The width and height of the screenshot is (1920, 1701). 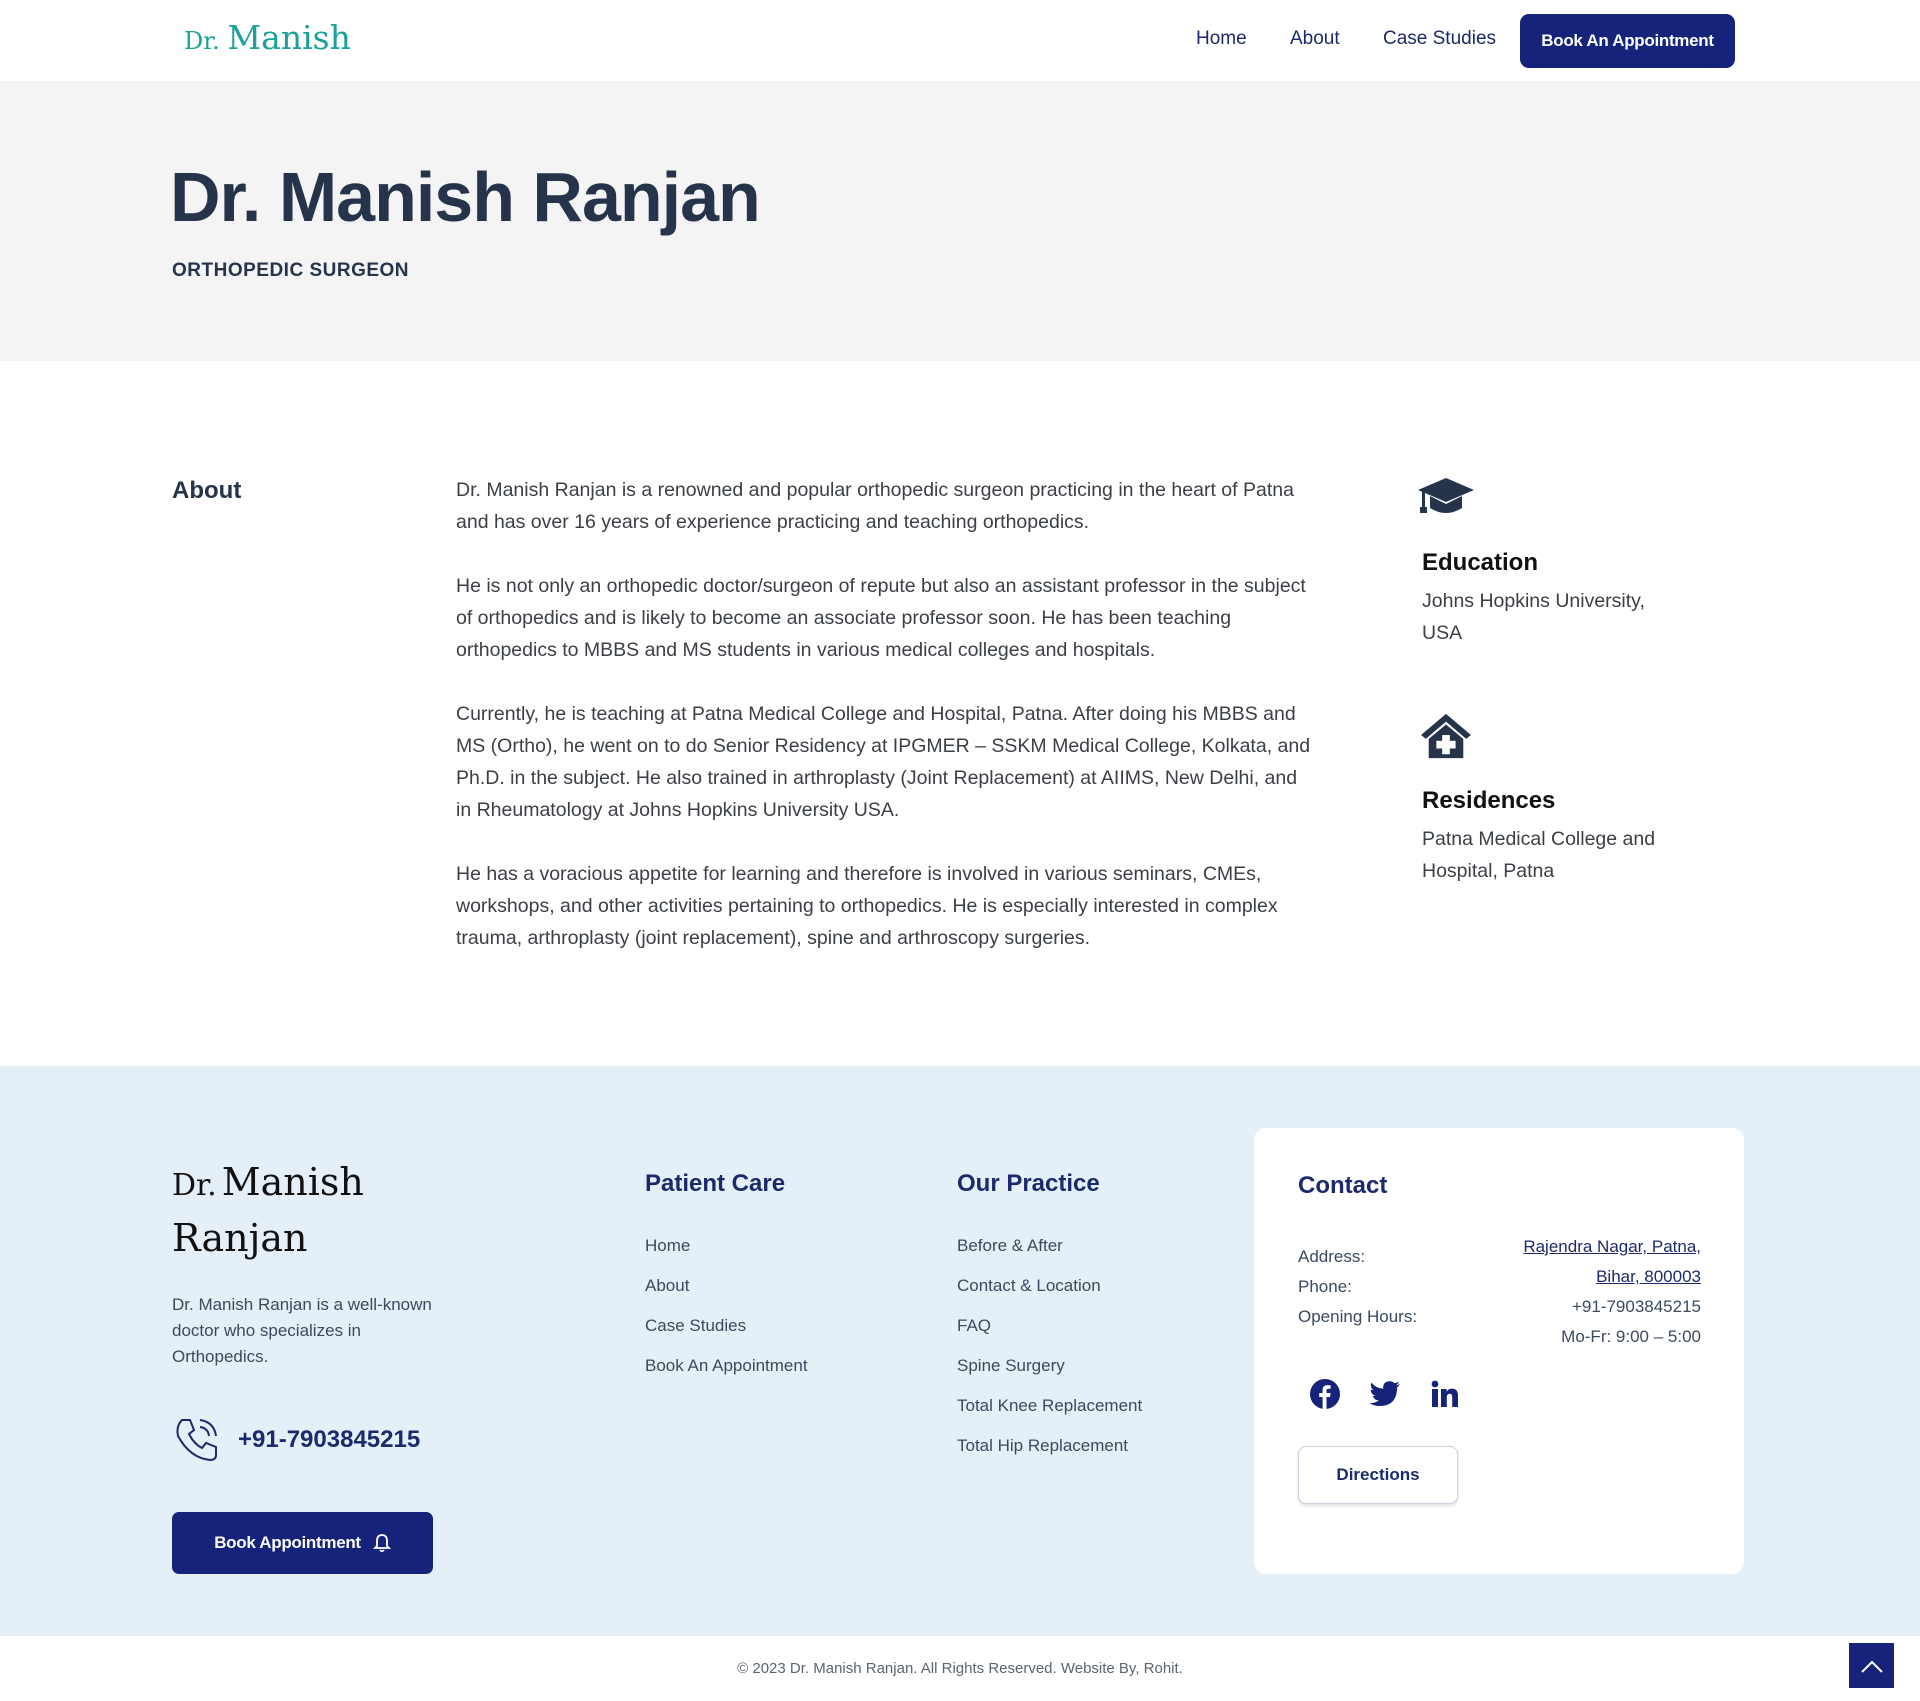 What do you see at coordinates (291, 270) in the screenshot?
I see `page-subtitle: ORTHOPEDIC SURGEON` at bounding box center [291, 270].